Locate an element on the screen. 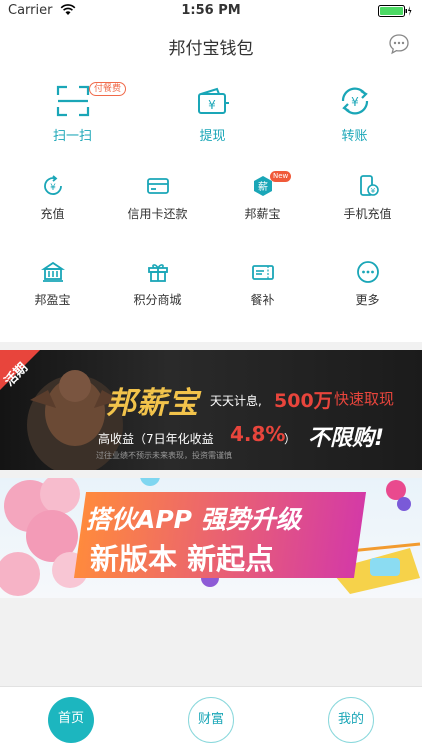 The height and width of the screenshot is (750, 422). upgrade-line1: 搭伙APP 强势升级 is located at coordinates (193, 519).